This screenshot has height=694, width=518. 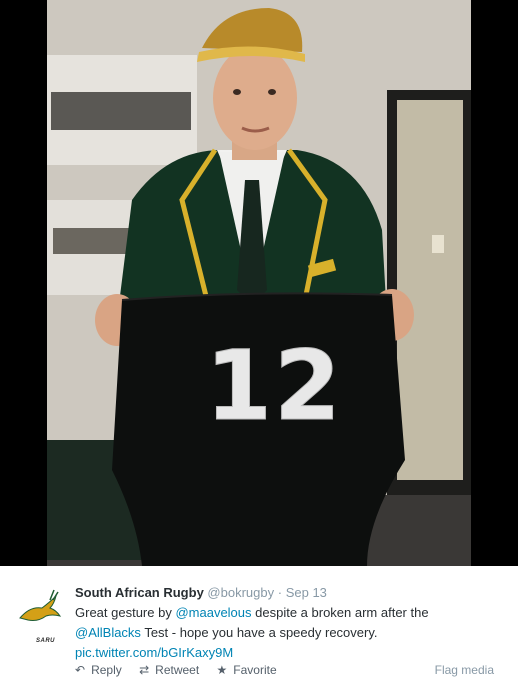 What do you see at coordinates (106, 670) in the screenshot?
I see `reply-label: Reply` at bounding box center [106, 670].